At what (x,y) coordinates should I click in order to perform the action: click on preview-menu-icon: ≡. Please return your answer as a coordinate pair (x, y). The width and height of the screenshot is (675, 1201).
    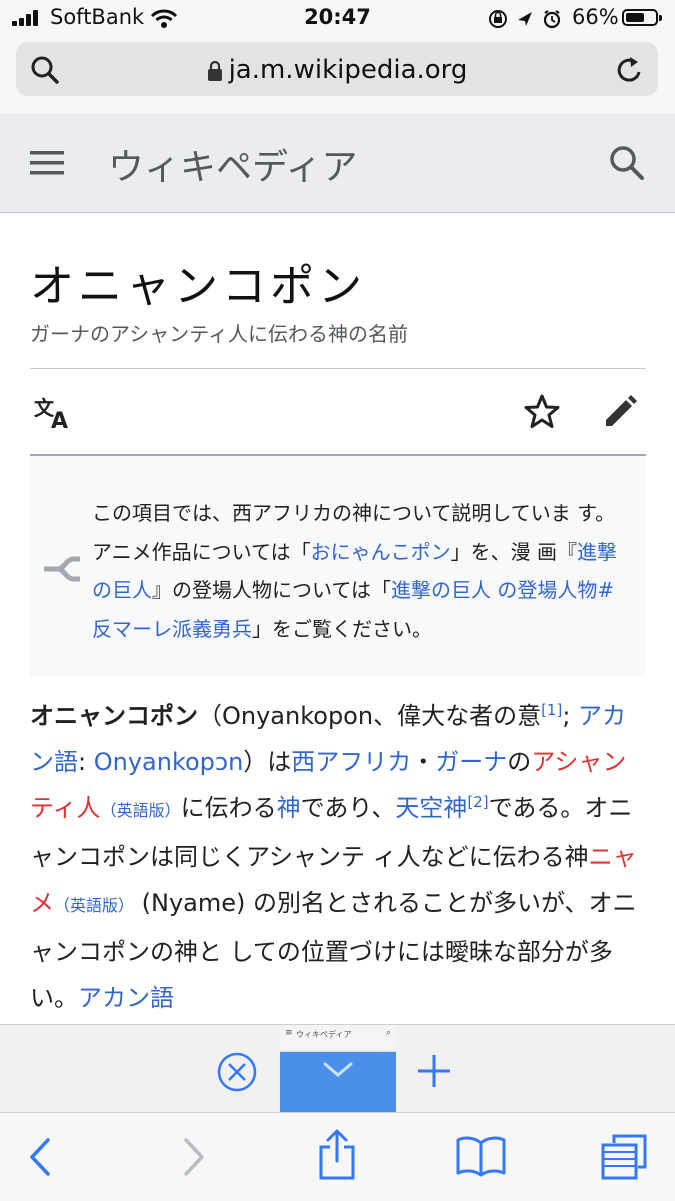
    Looking at the image, I should click on (289, 1033).